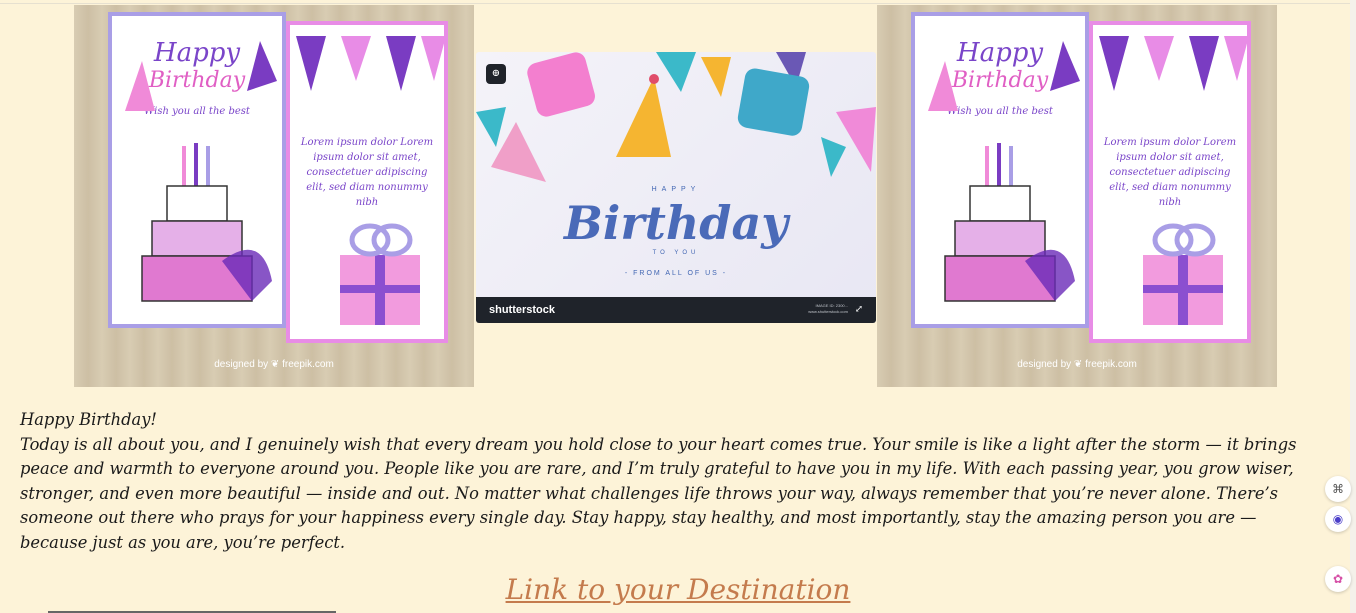  What do you see at coordinates (676, 117) in the screenshot?
I see `party-decorations` at bounding box center [676, 117].